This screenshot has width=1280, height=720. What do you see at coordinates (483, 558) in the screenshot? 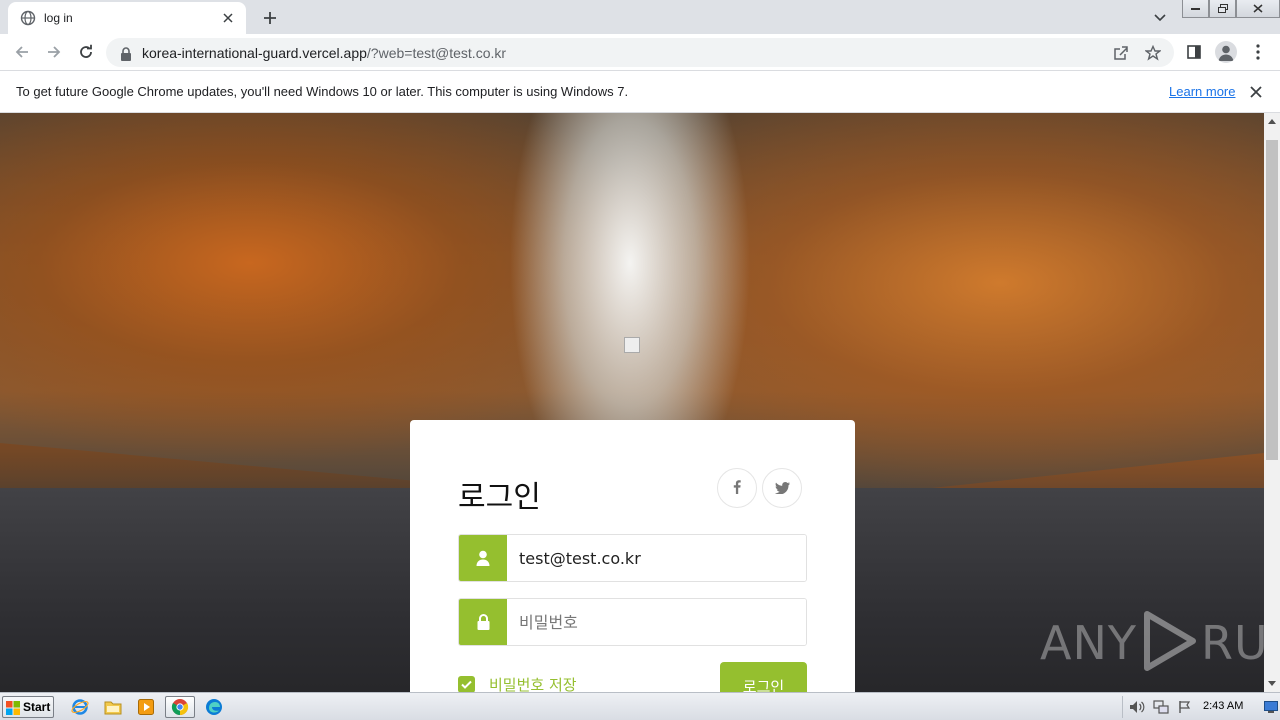
I see `user-icon` at bounding box center [483, 558].